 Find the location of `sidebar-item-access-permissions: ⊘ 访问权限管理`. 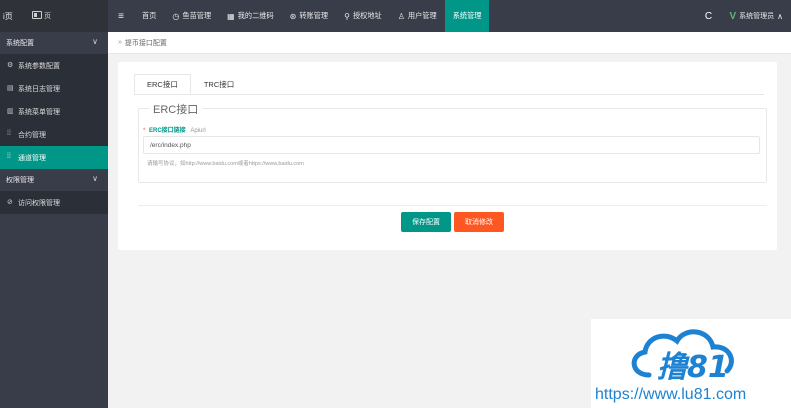

sidebar-item-access-permissions: ⊘ 访问权限管理 is located at coordinates (54, 202).